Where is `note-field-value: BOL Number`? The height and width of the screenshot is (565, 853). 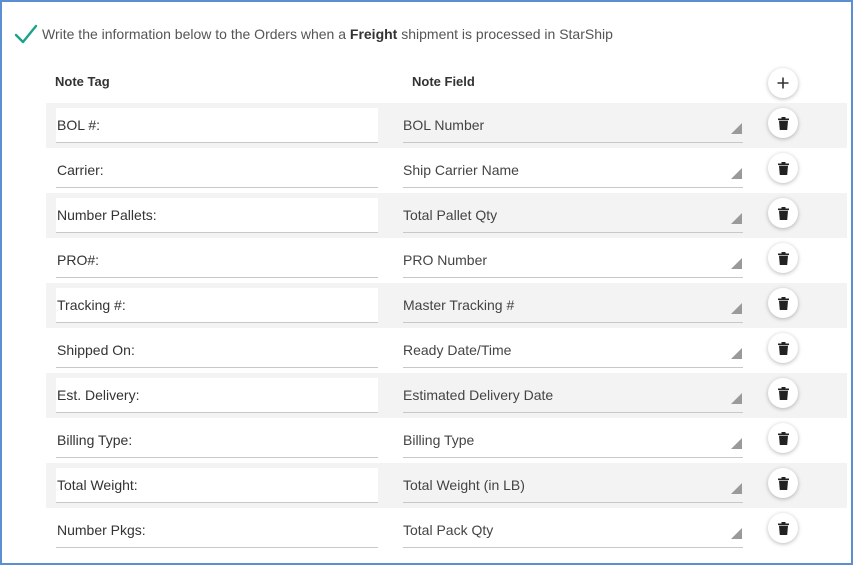
note-field-value: BOL Number is located at coordinates (444, 125).